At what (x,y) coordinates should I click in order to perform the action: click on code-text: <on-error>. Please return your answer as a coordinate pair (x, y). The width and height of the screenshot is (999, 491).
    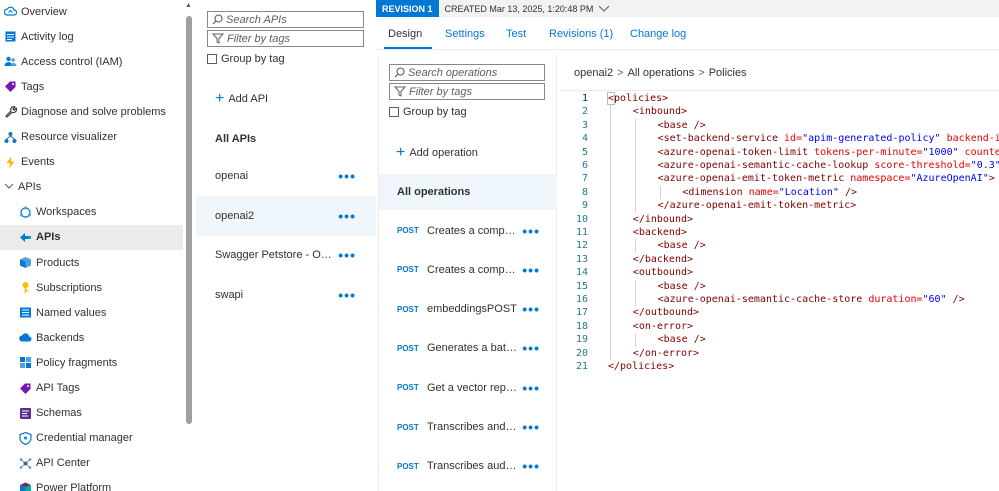
    Looking at the image, I should click on (663, 326).